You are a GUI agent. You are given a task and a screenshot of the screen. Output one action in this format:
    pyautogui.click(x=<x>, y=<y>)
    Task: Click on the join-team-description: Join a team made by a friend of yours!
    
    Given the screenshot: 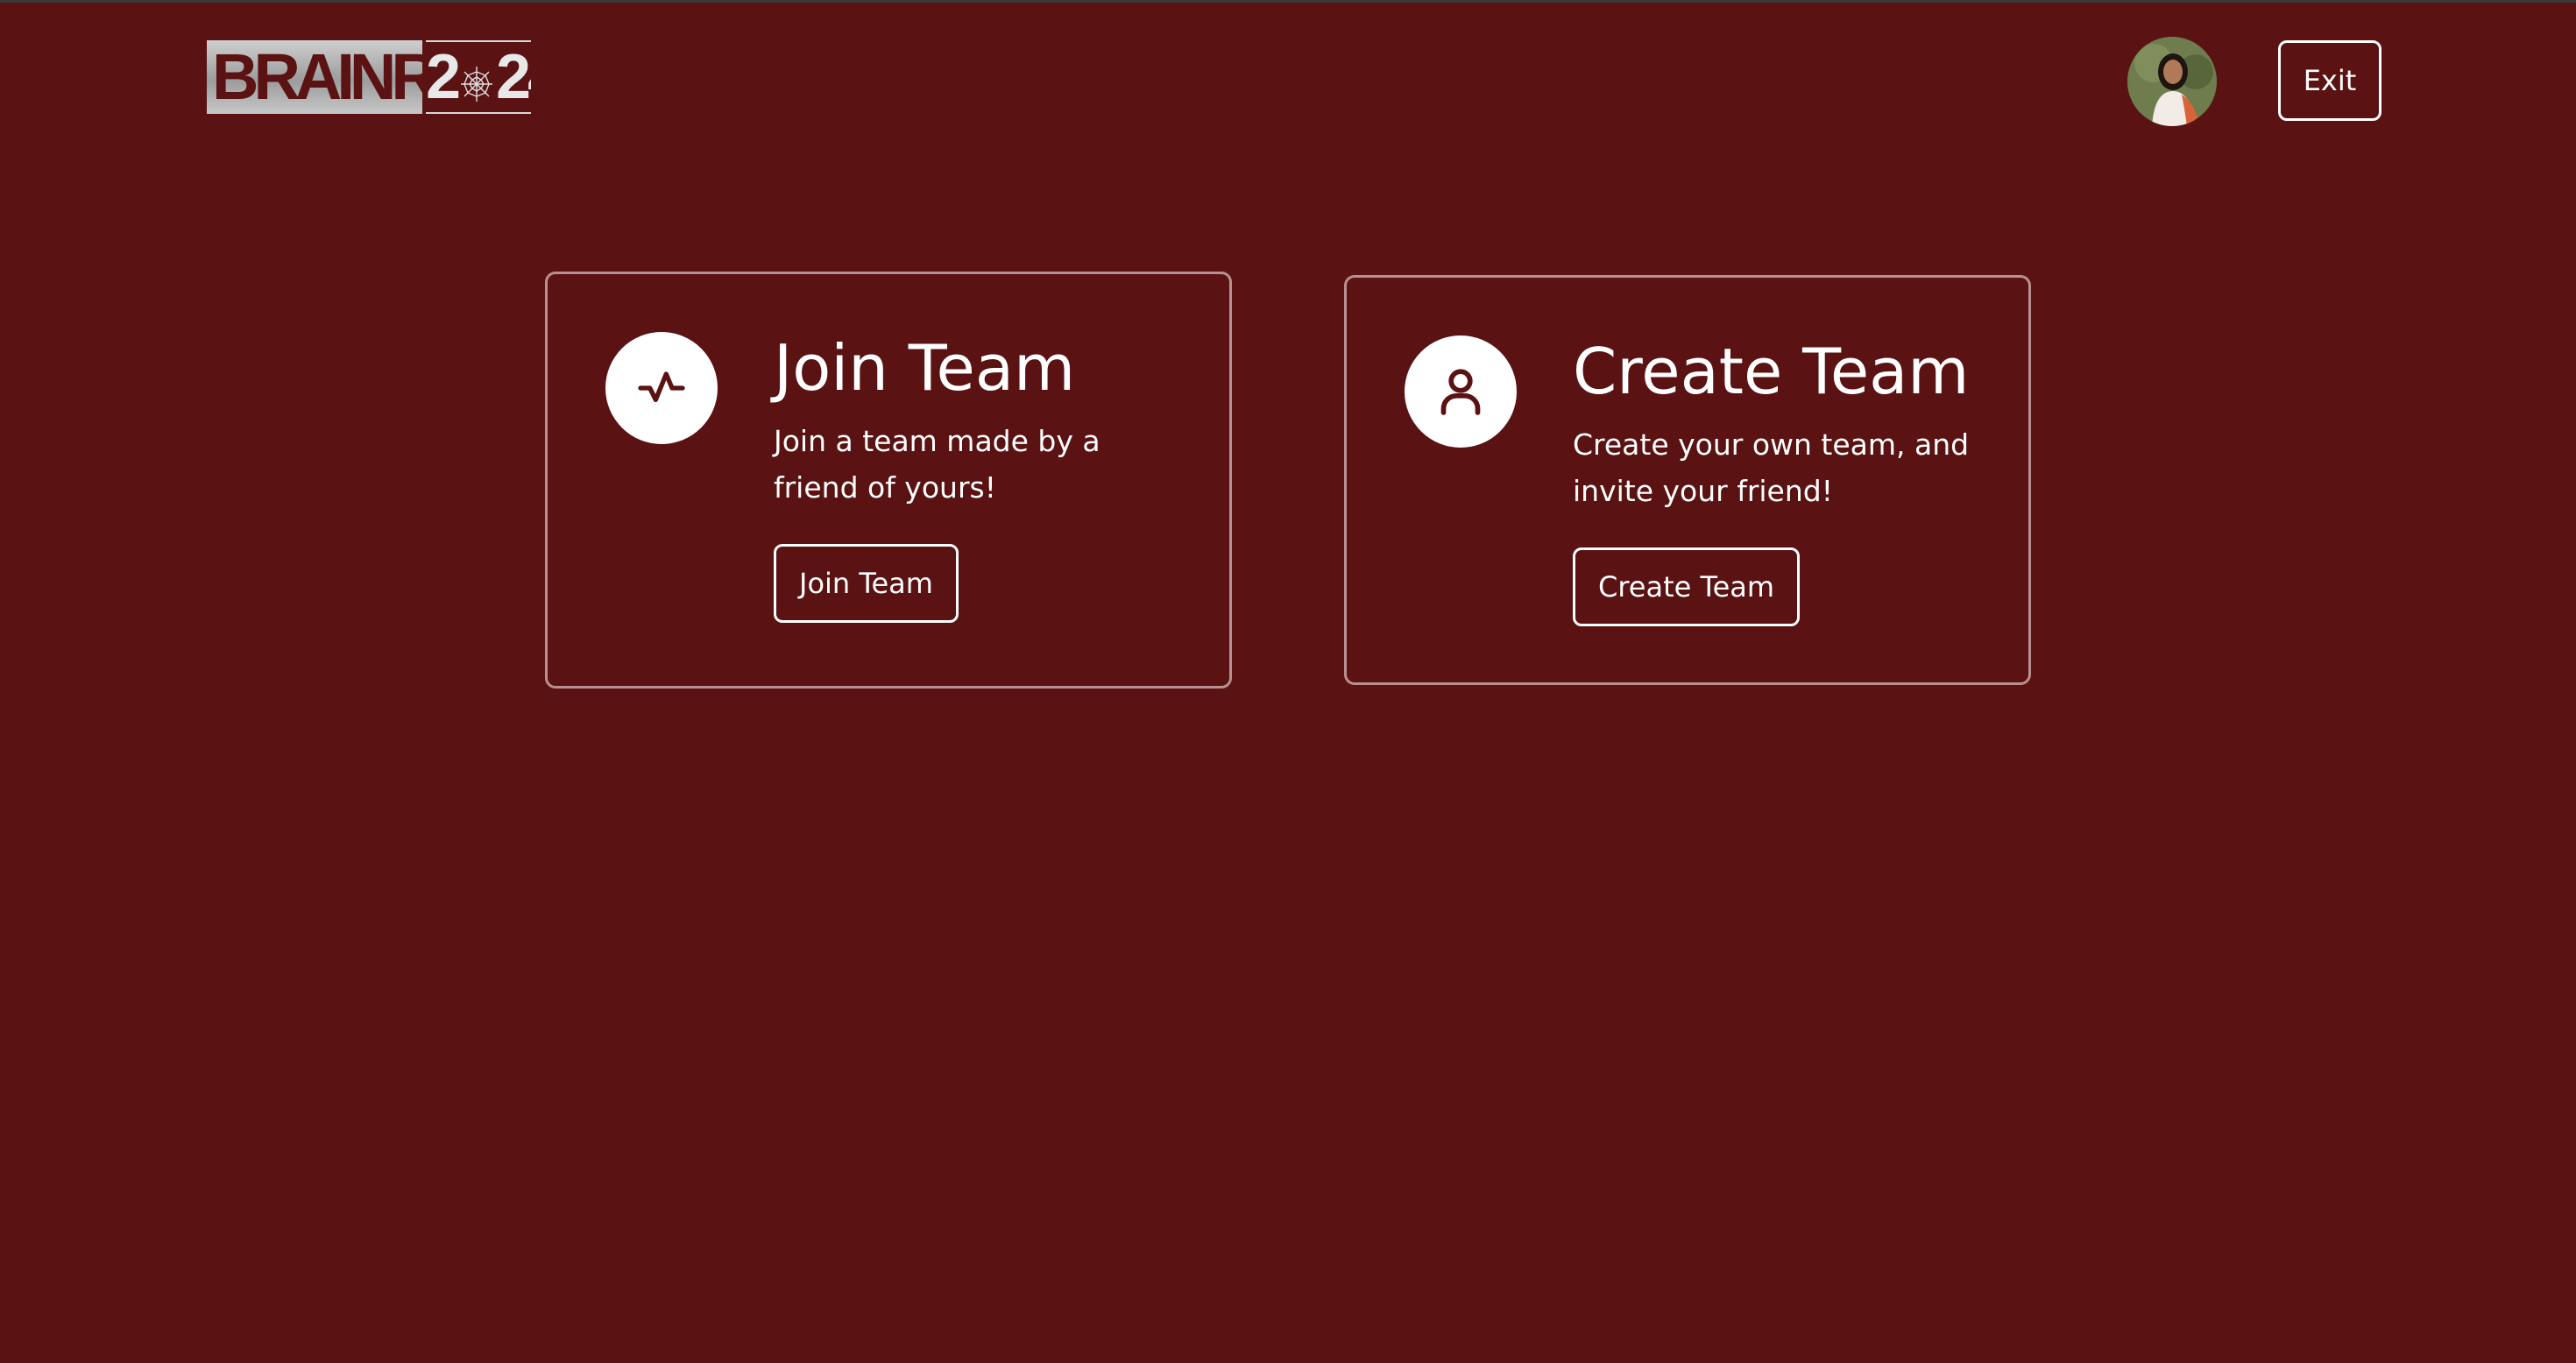 What is the action you would take?
    pyautogui.click(x=937, y=465)
    